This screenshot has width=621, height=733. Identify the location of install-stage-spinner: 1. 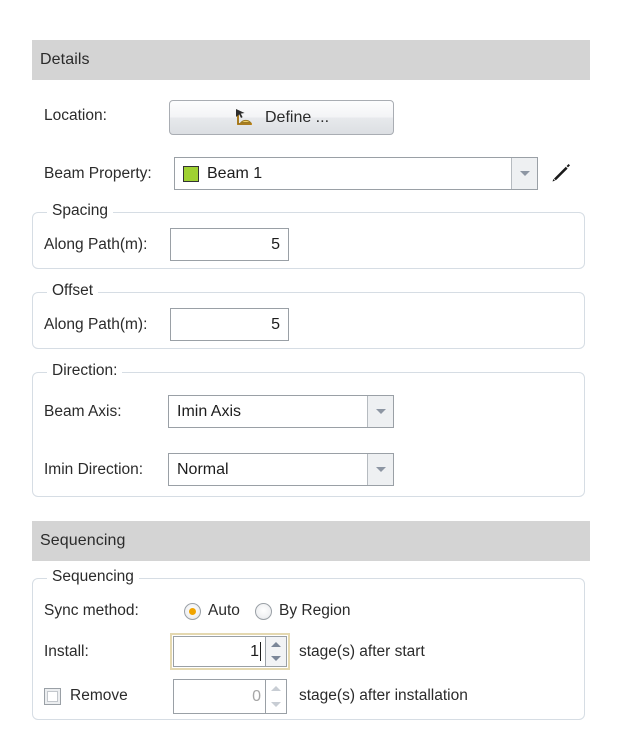
(230, 651).